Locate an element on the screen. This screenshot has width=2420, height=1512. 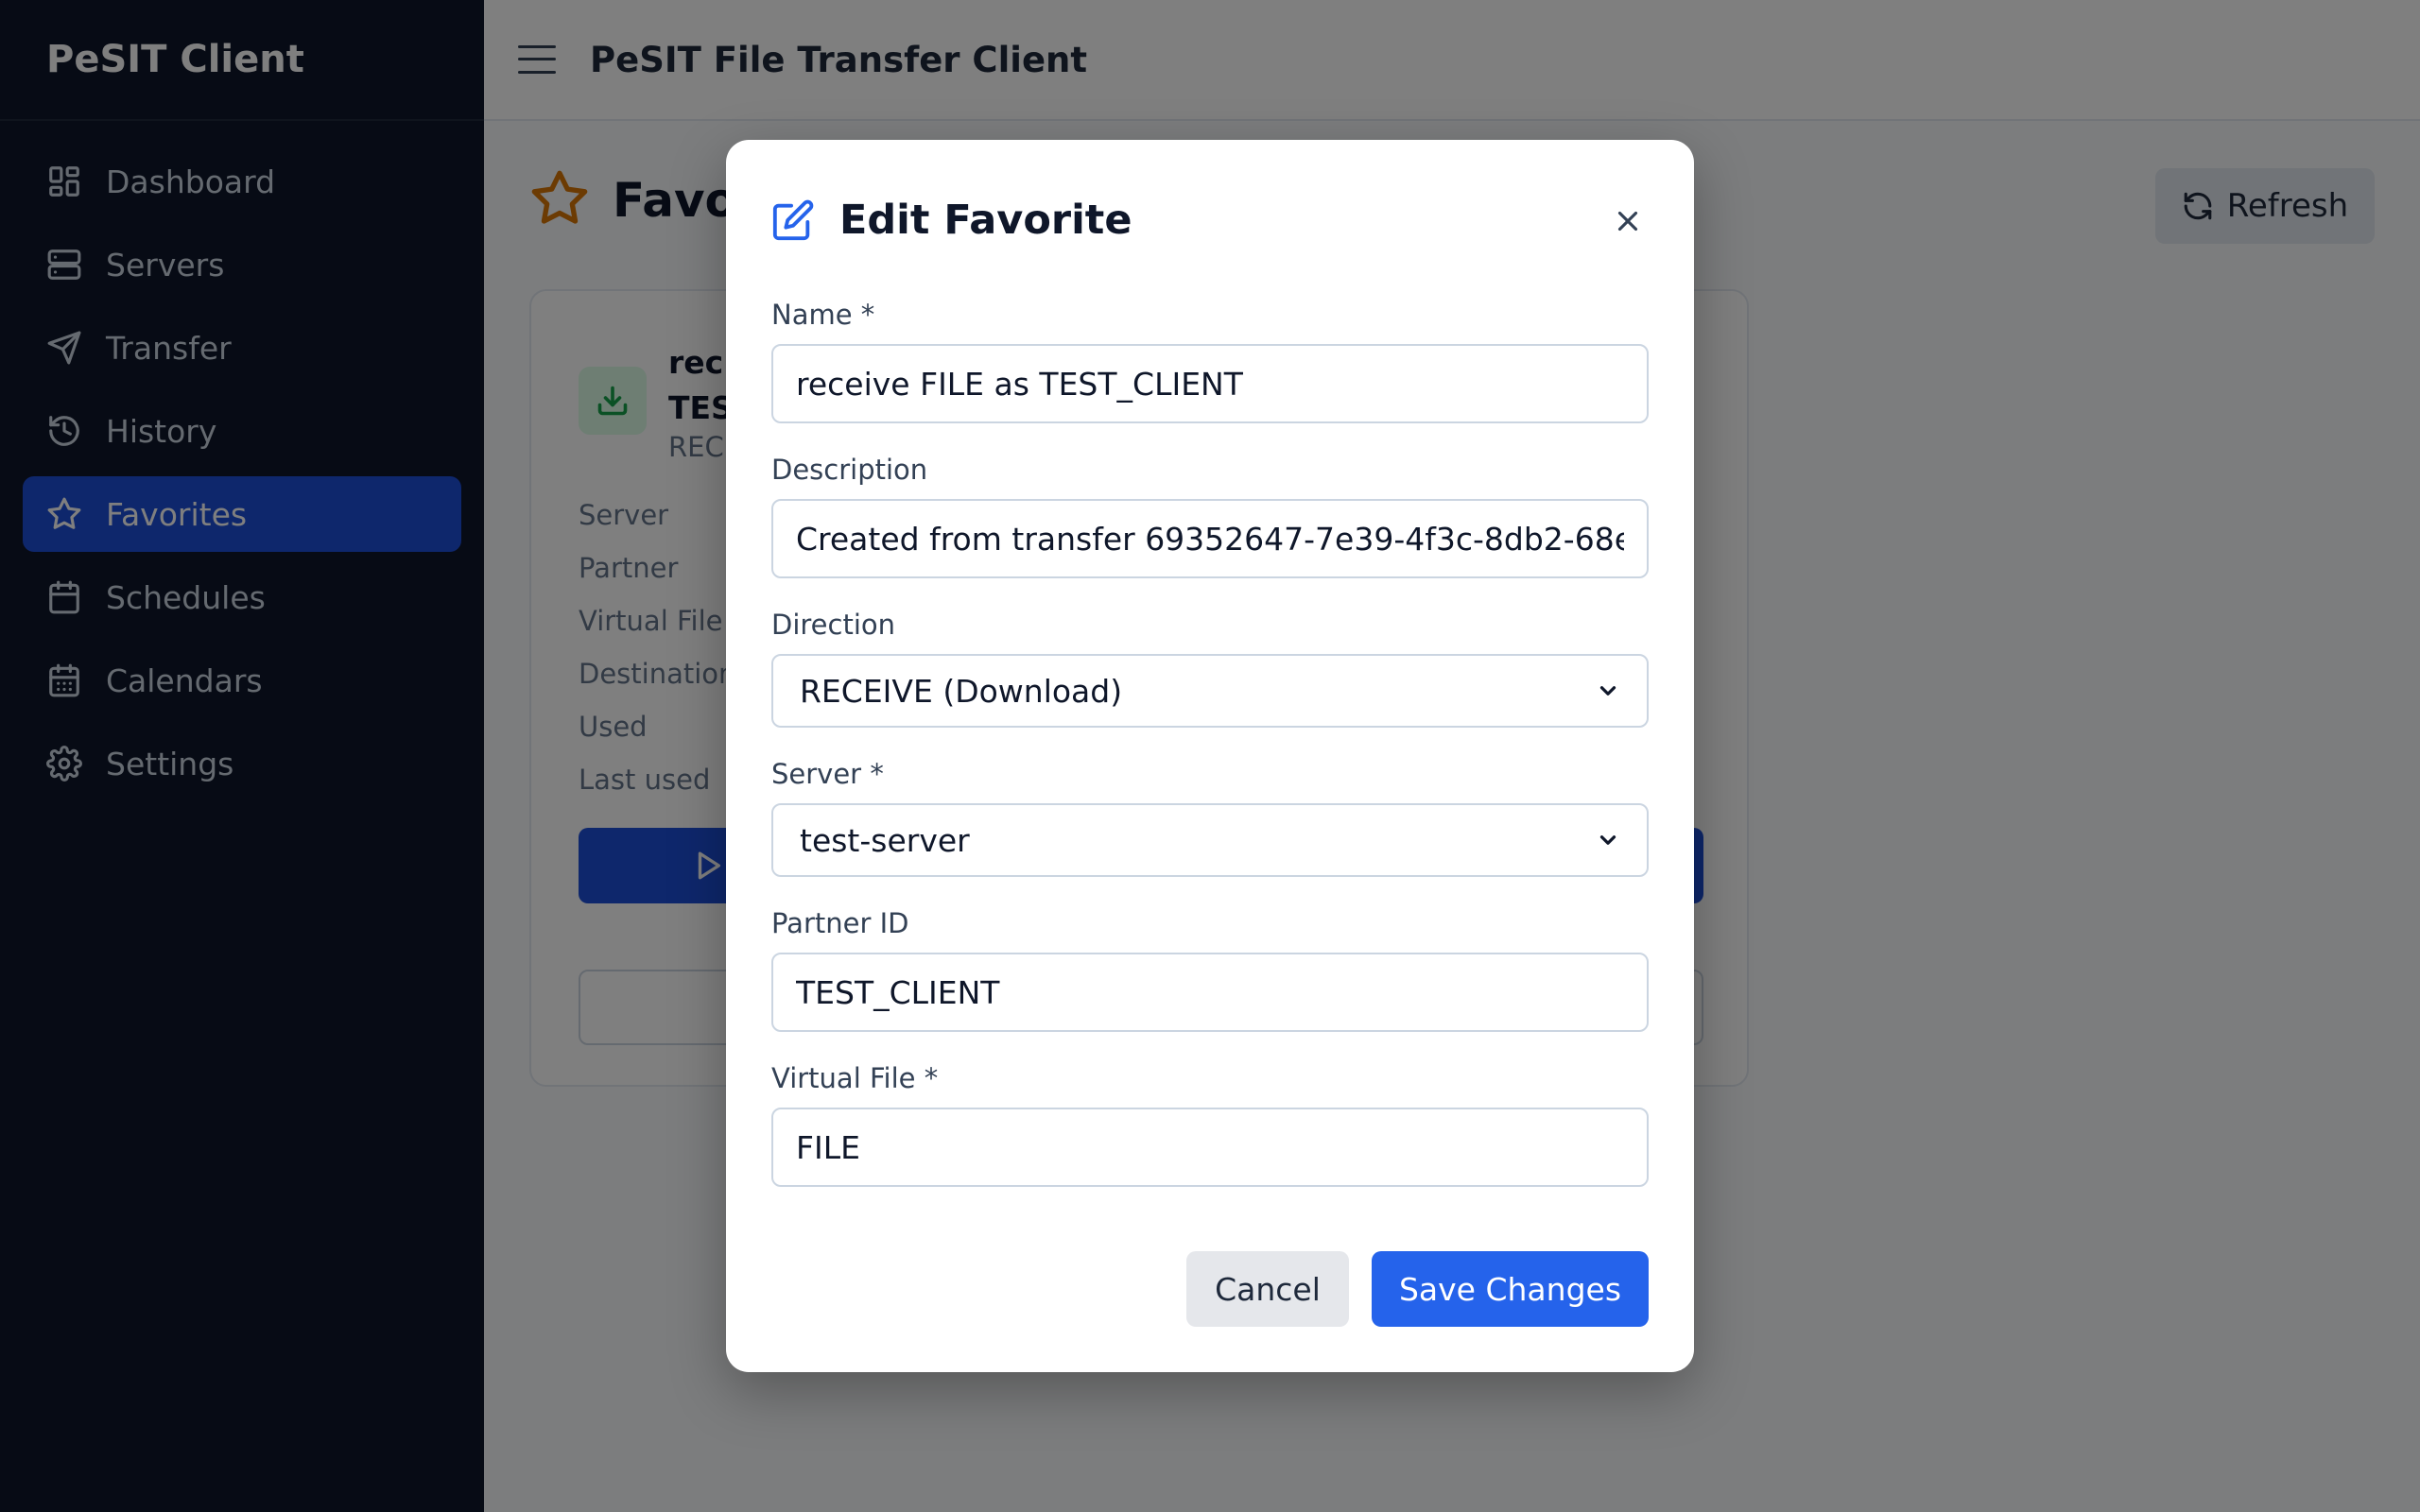
direction-label: Direction is located at coordinates (833, 625).